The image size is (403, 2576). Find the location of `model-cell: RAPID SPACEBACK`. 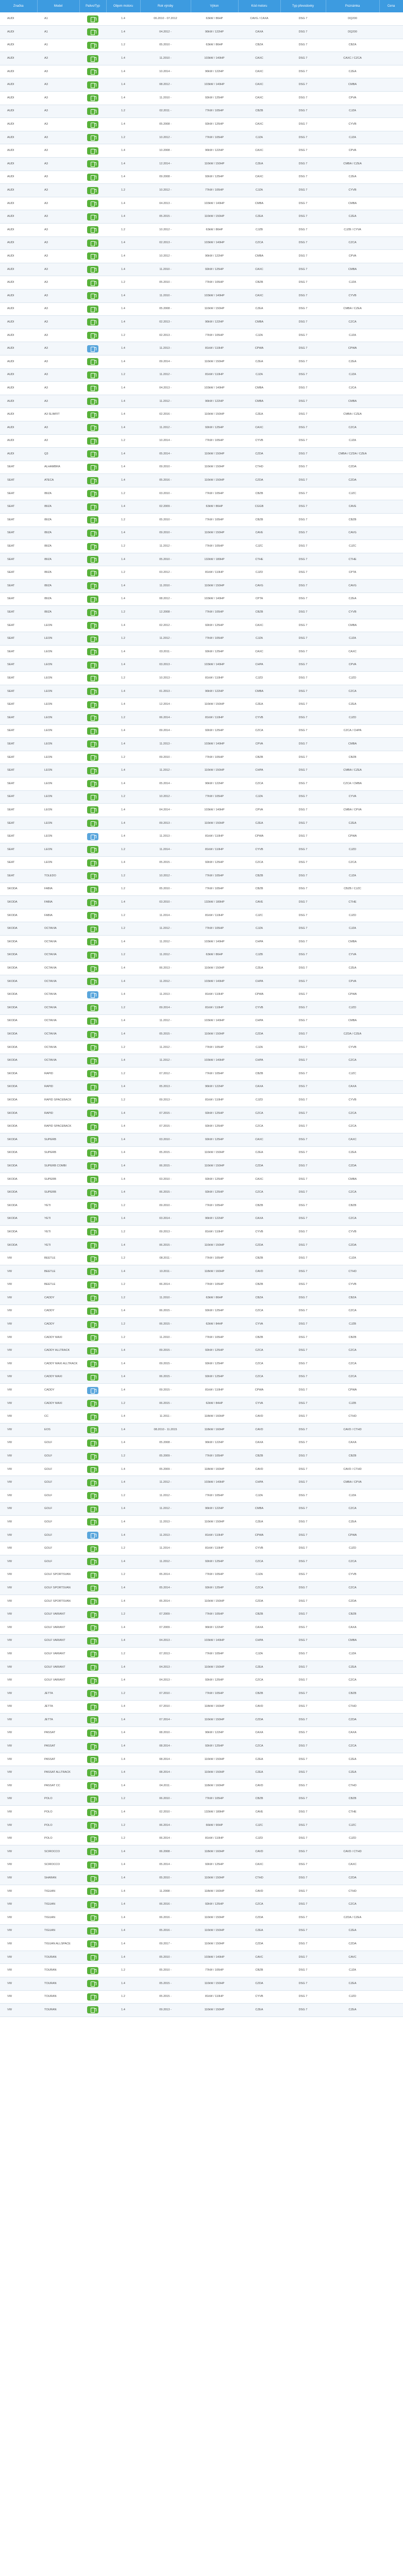

model-cell: RAPID SPACEBACK is located at coordinates (58, 1126).